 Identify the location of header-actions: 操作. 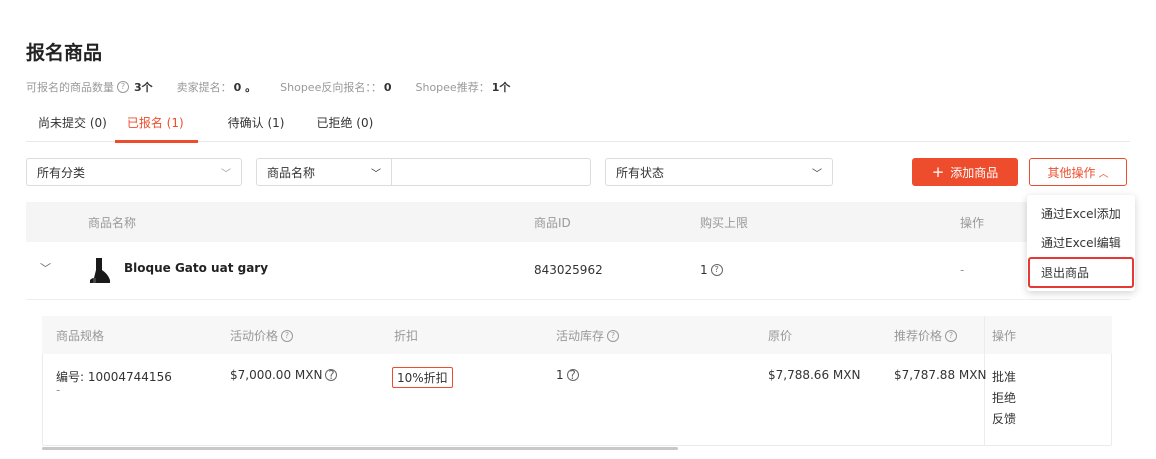
(972, 223).